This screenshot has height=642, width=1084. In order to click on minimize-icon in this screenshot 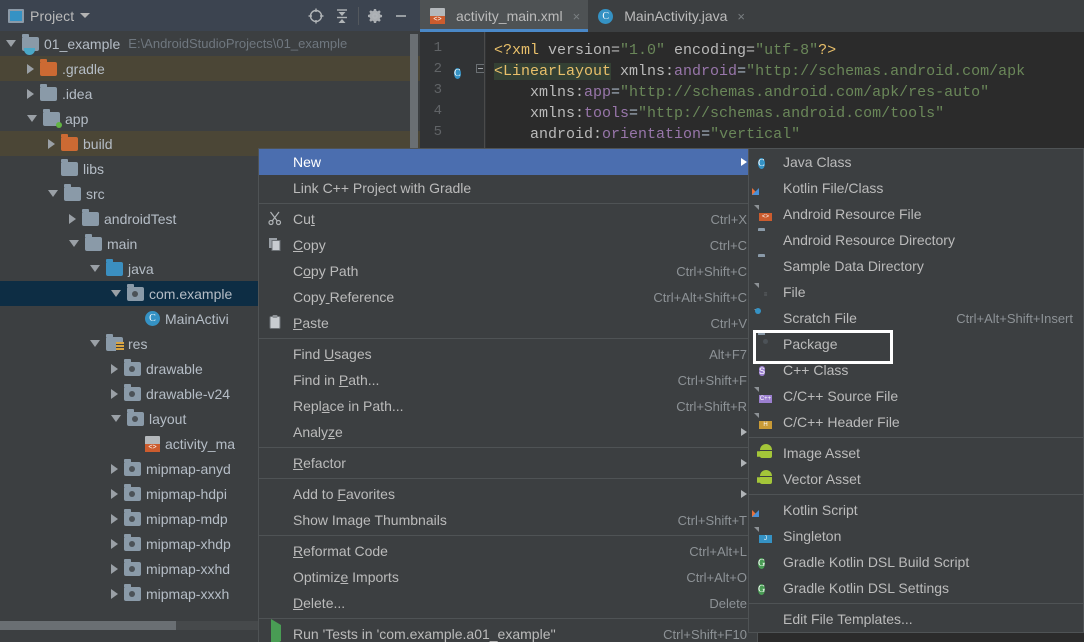, I will do `click(401, 16)`.